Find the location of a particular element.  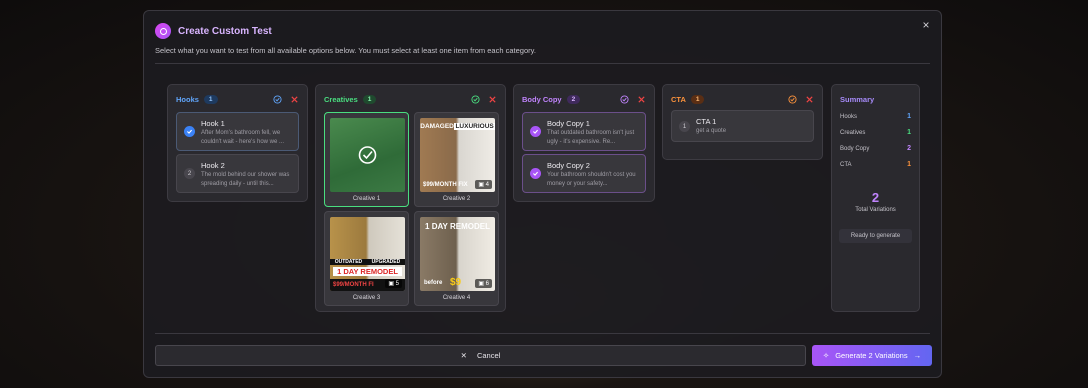

creative-label: Creative 3 is located at coordinates (366, 298).